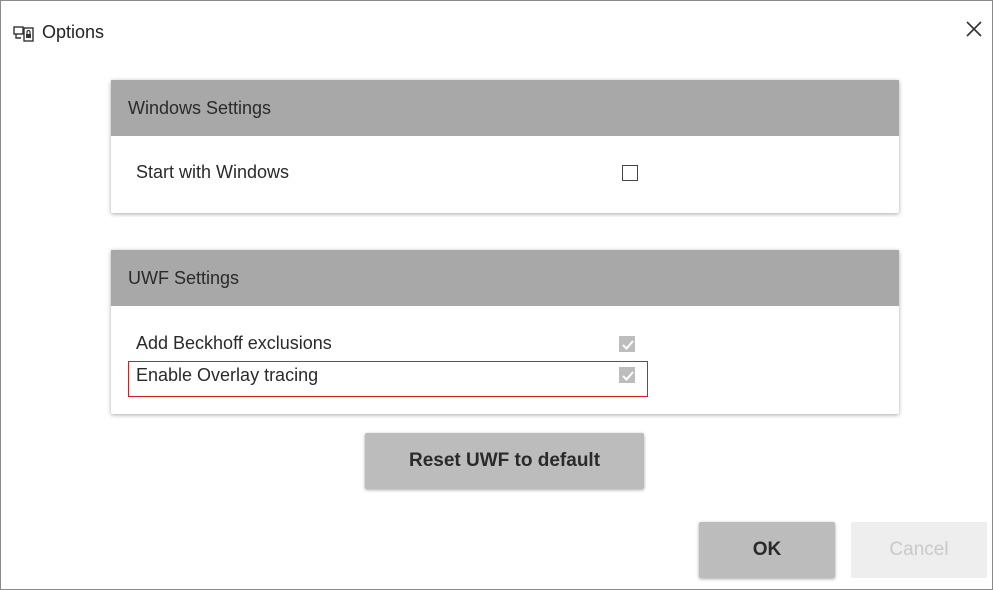 Image resolution: width=993 pixels, height=590 pixels. What do you see at coordinates (505, 278) in the screenshot?
I see `uwf-settings-header: UWF Settings` at bounding box center [505, 278].